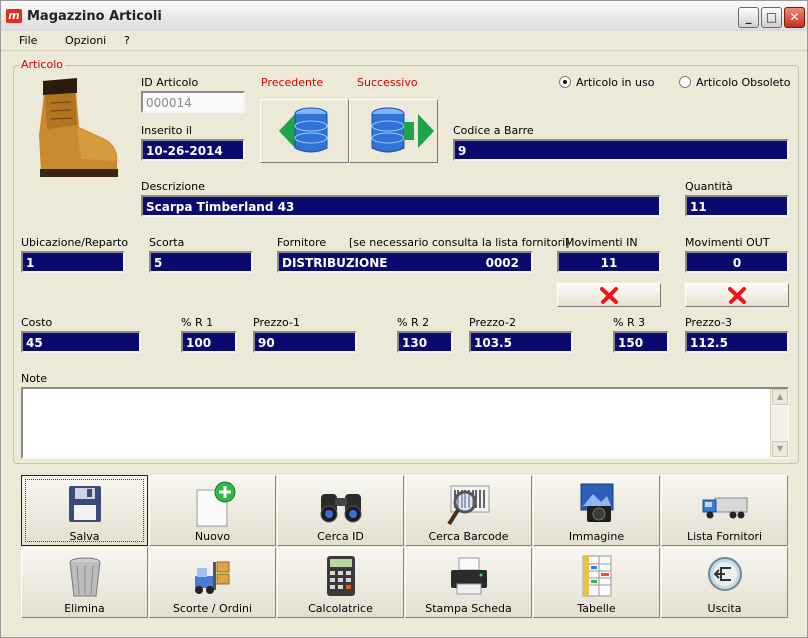 This screenshot has height=638, width=808. I want to click on prezzo1-field: 90, so click(305, 342).